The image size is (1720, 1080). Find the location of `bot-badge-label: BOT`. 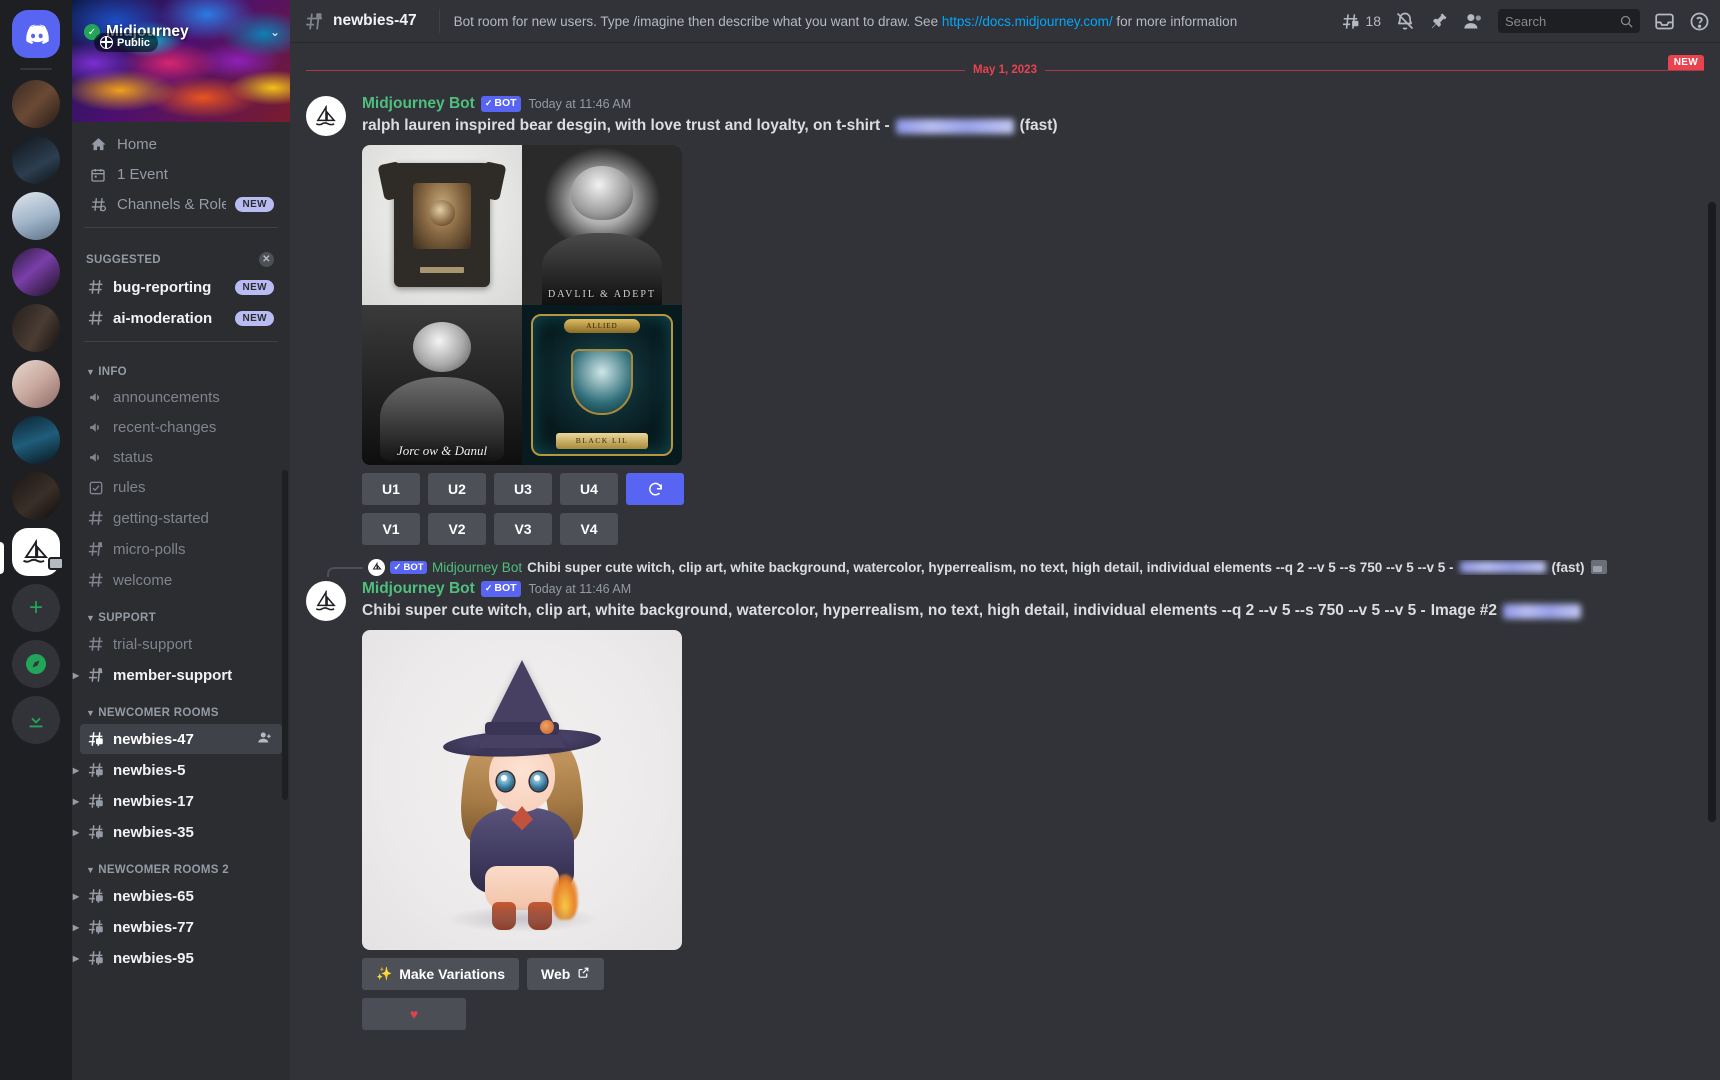

bot-badge-label: BOT is located at coordinates (505, 588).